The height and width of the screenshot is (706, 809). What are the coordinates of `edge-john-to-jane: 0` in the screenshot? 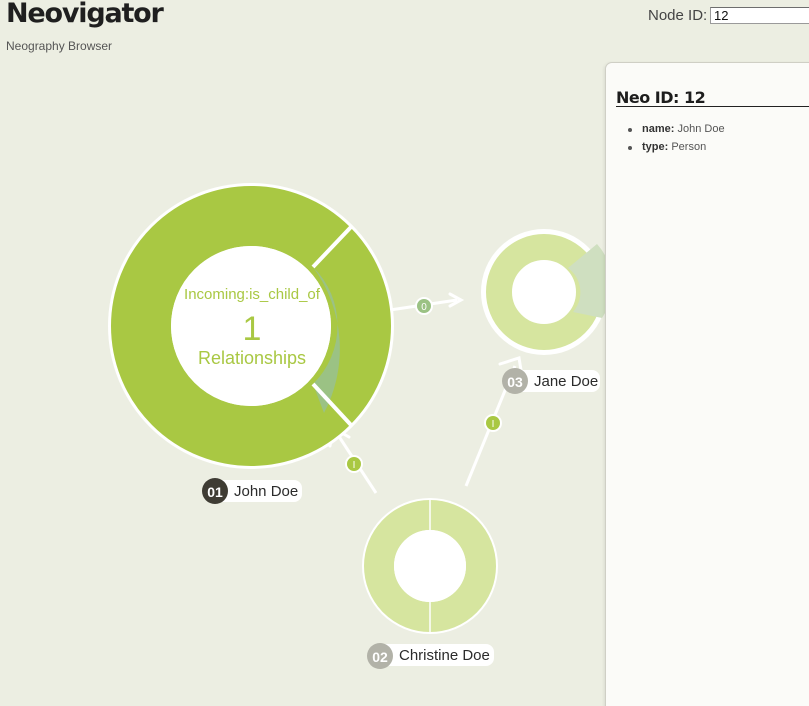 It's located at (427, 303).